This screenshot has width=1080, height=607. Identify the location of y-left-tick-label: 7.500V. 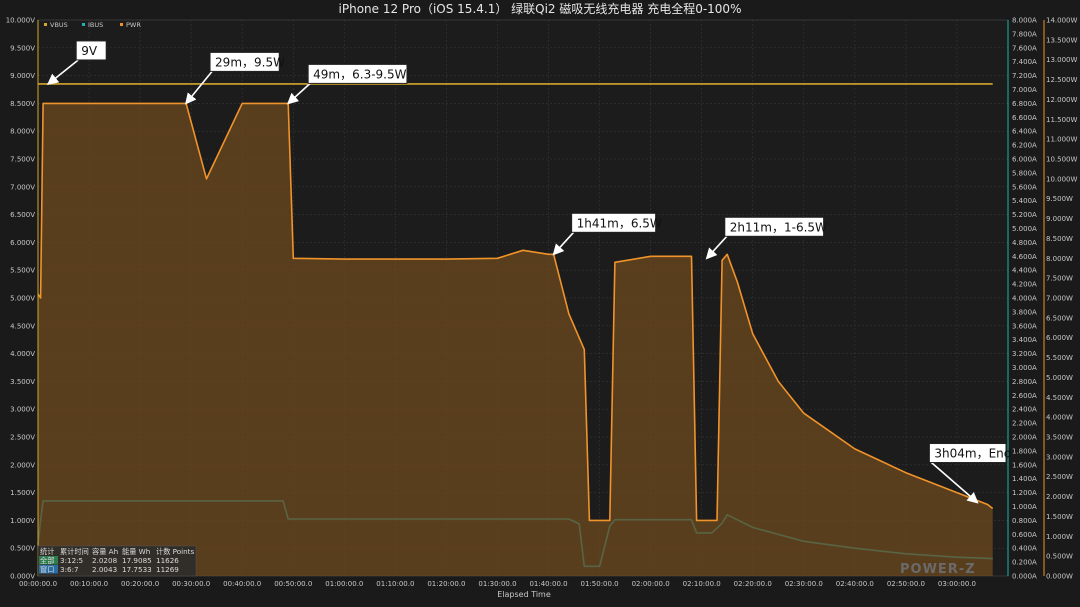
(22, 160).